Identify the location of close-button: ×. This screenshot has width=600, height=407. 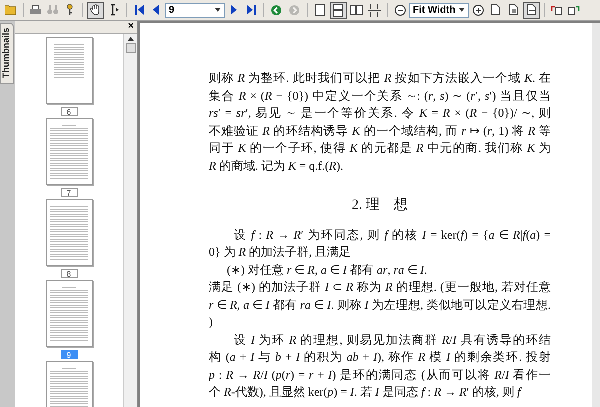
(131, 27).